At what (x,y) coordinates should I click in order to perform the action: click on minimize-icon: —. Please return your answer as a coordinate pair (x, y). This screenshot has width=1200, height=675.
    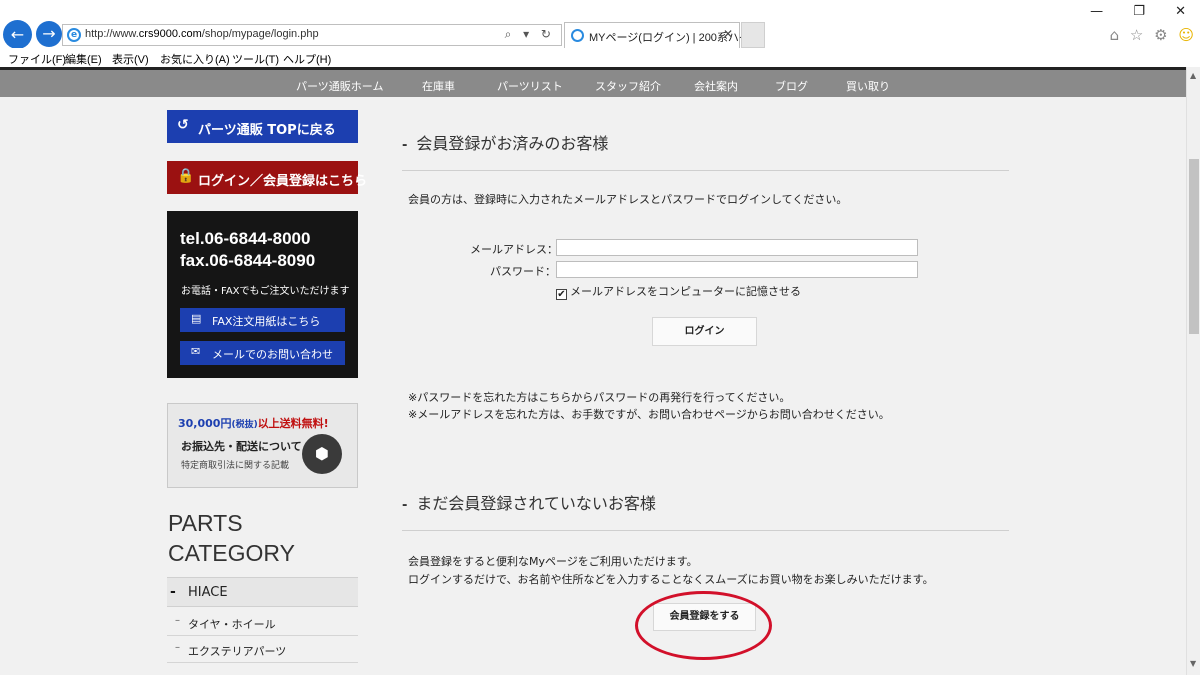
    Looking at the image, I should click on (1096, 11).